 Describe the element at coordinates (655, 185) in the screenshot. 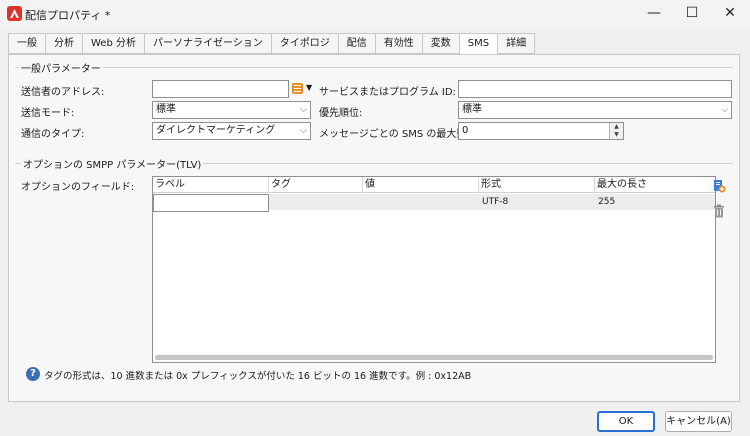

I see `column-header-max-length: 最大の長さ` at that location.